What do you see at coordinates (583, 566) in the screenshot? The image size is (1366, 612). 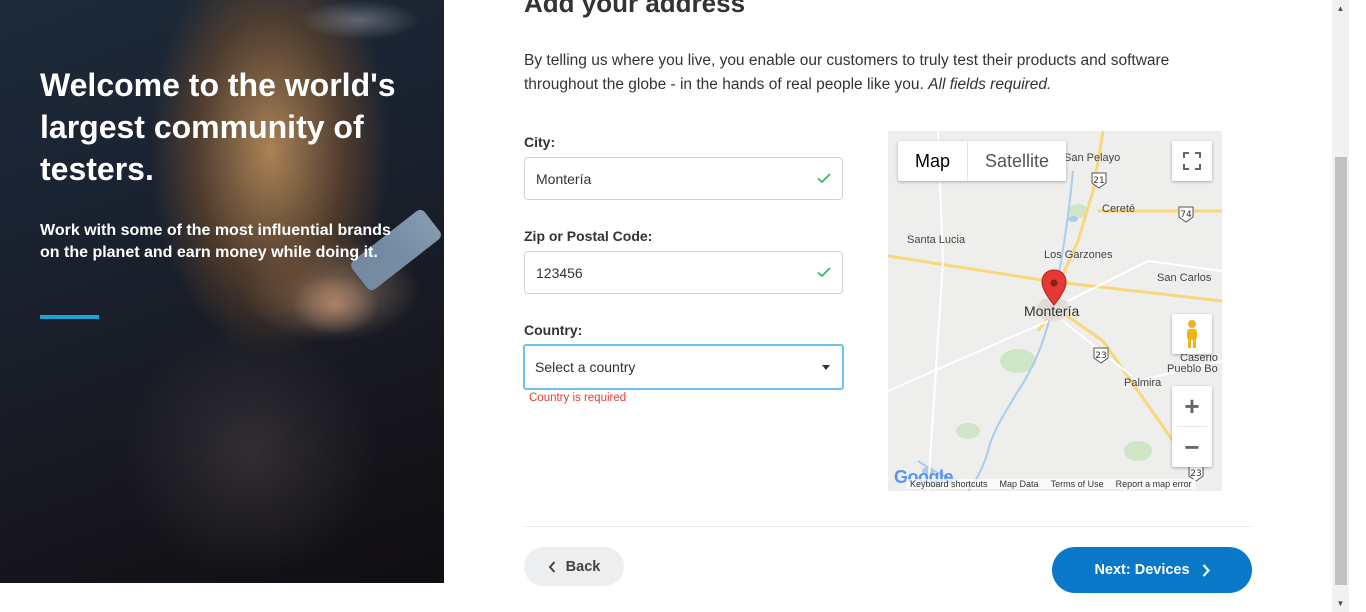 I see `back-label: Back` at bounding box center [583, 566].